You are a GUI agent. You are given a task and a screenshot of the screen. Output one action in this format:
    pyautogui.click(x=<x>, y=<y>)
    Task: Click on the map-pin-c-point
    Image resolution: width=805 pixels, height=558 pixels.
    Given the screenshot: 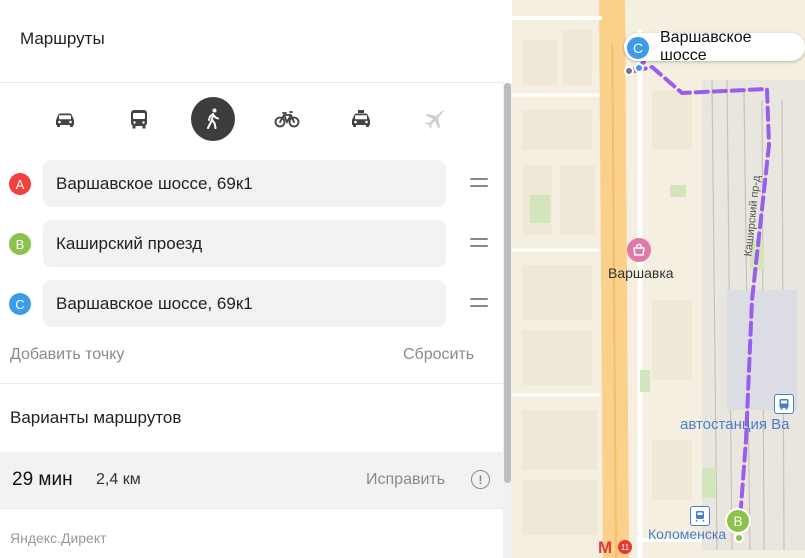 What is the action you would take?
    pyautogui.click(x=639, y=68)
    